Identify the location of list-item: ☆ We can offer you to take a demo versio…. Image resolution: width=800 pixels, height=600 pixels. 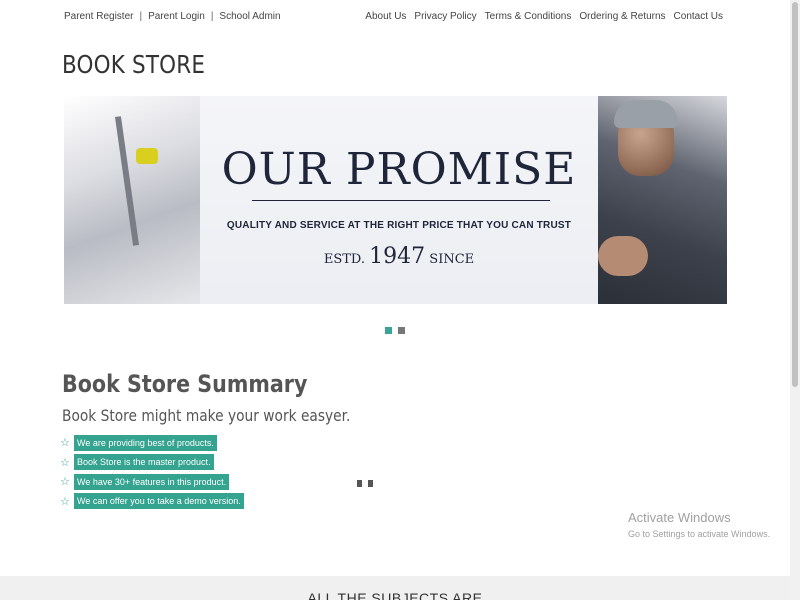
(152, 502).